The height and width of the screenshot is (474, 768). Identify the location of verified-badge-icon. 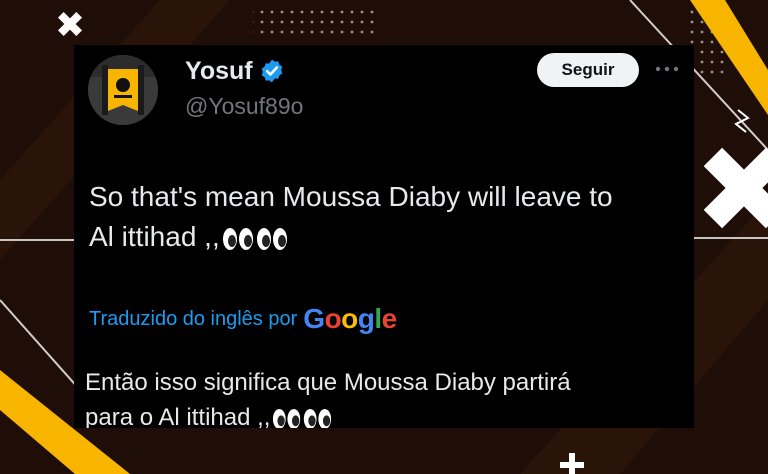
(271, 71).